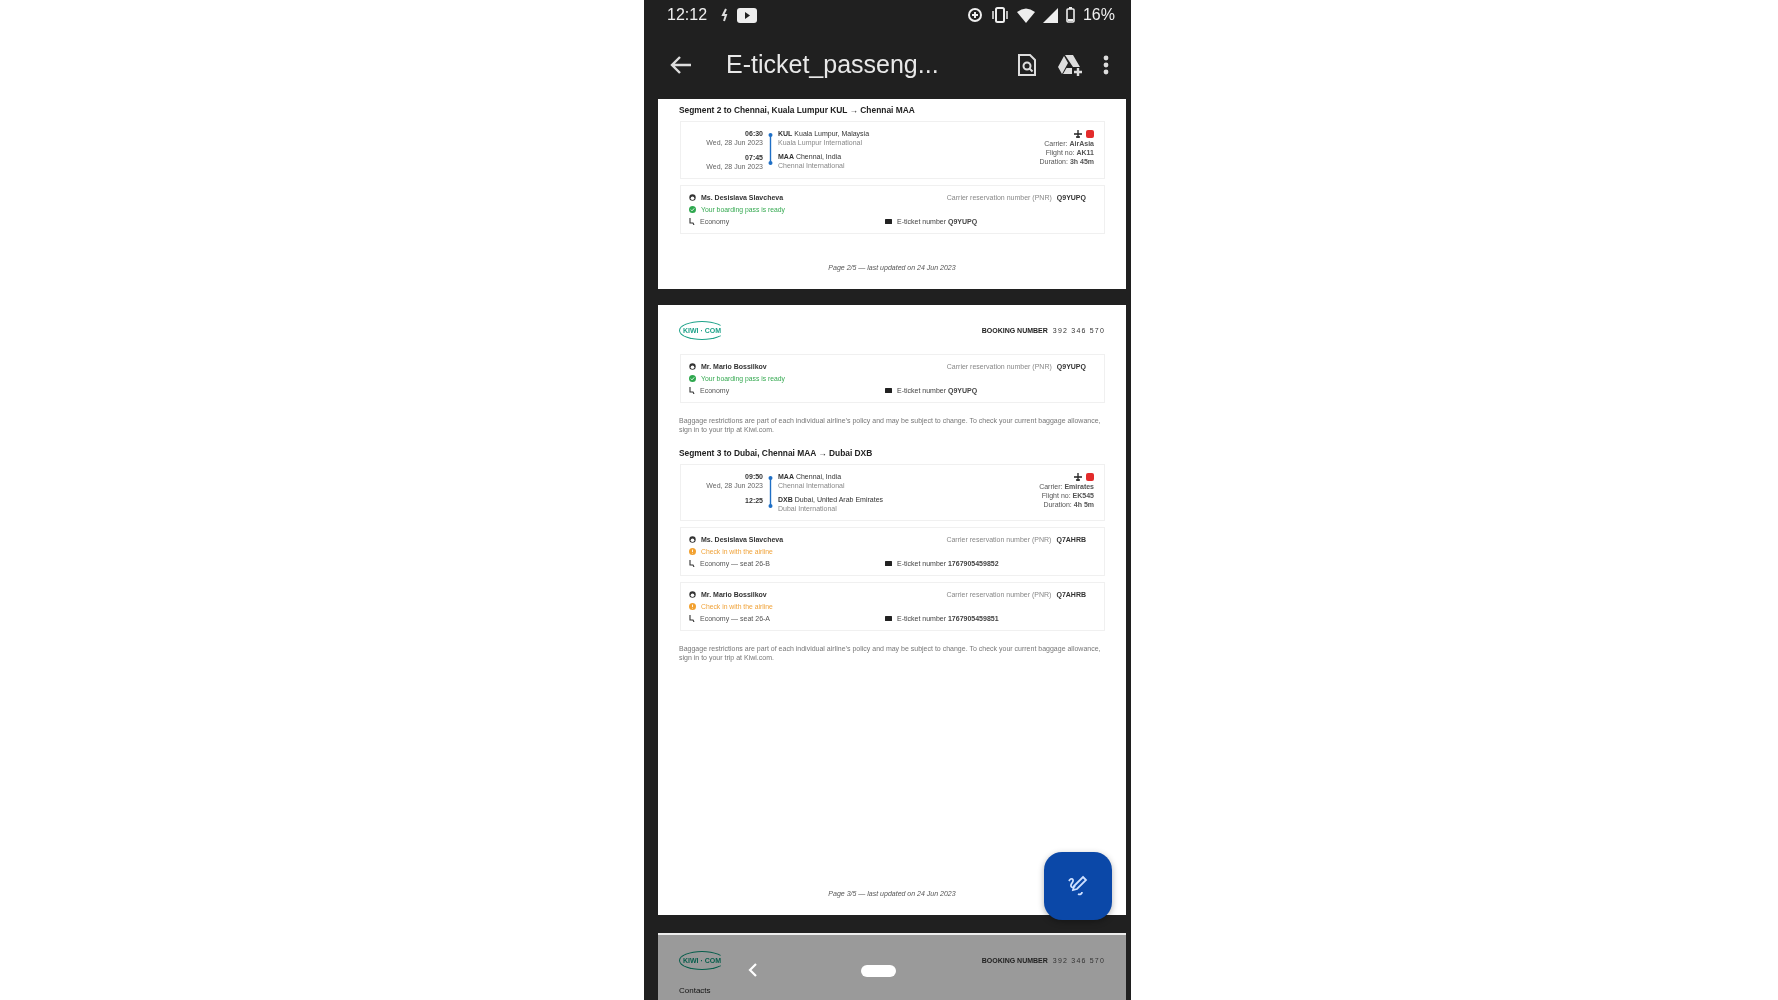 The height and width of the screenshot is (1000, 1778). What do you see at coordinates (878, 971) in the screenshot?
I see `home-handle` at bounding box center [878, 971].